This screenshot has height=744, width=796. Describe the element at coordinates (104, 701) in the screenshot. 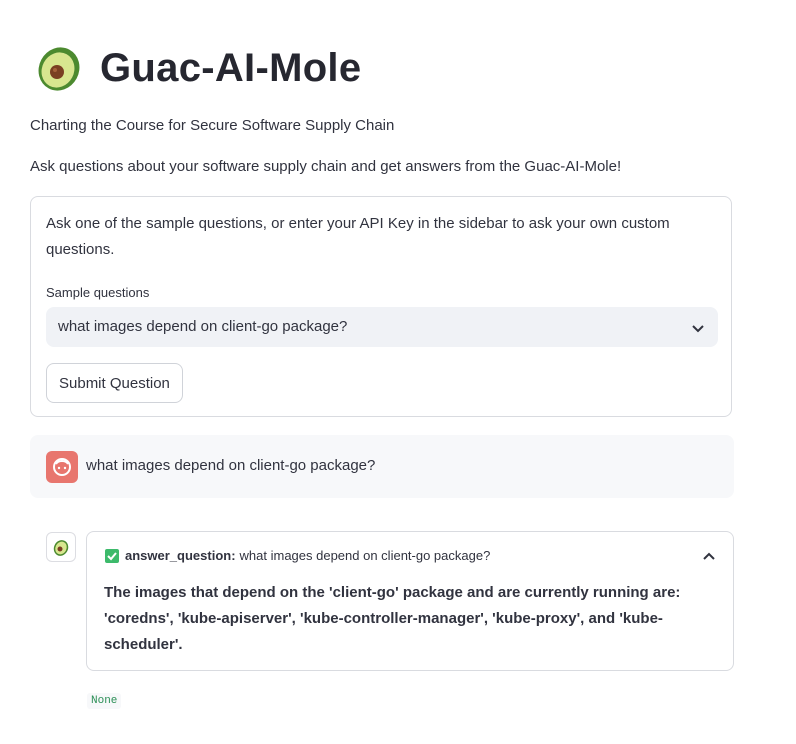

I see `result-badge: None` at that location.